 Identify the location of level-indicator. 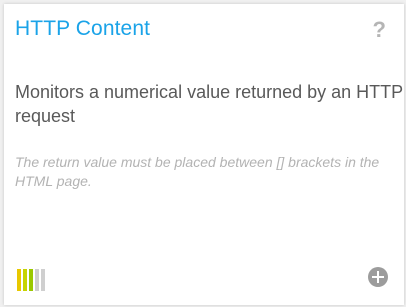
(31, 280).